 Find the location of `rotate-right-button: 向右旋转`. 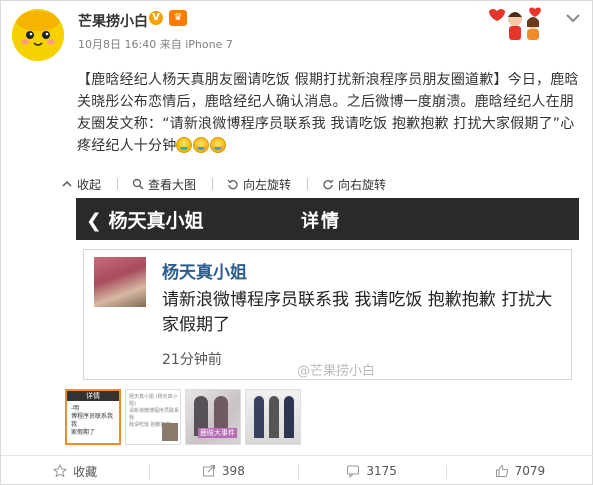

rotate-right-button: 向右旋转 is located at coordinates (354, 184).